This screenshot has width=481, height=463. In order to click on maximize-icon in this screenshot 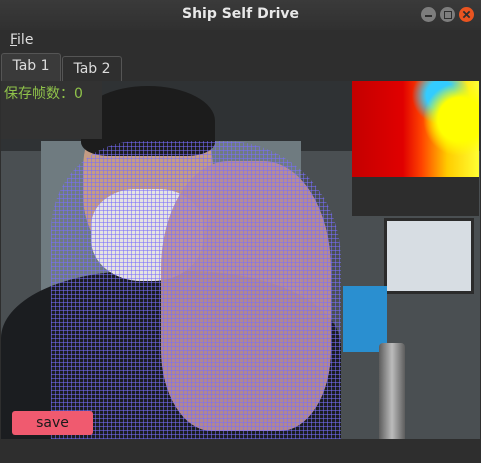, I will do `click(447, 14)`.